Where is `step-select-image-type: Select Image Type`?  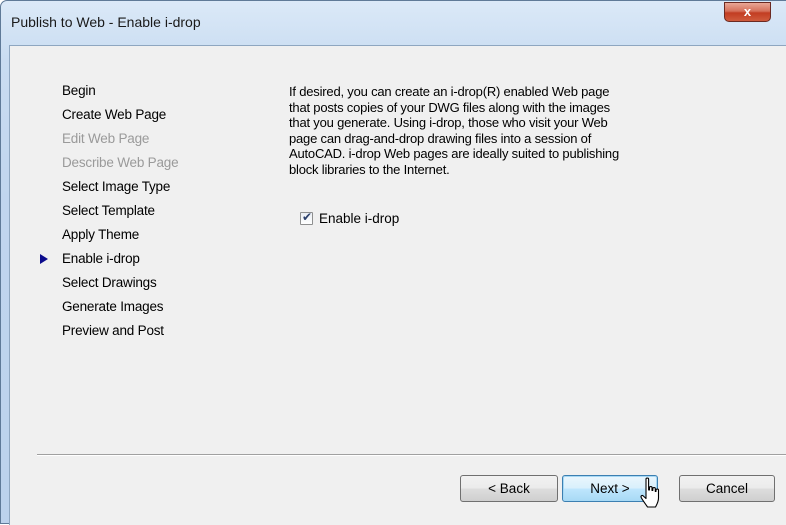
step-select-image-type: Select Image Type is located at coordinates (116, 186).